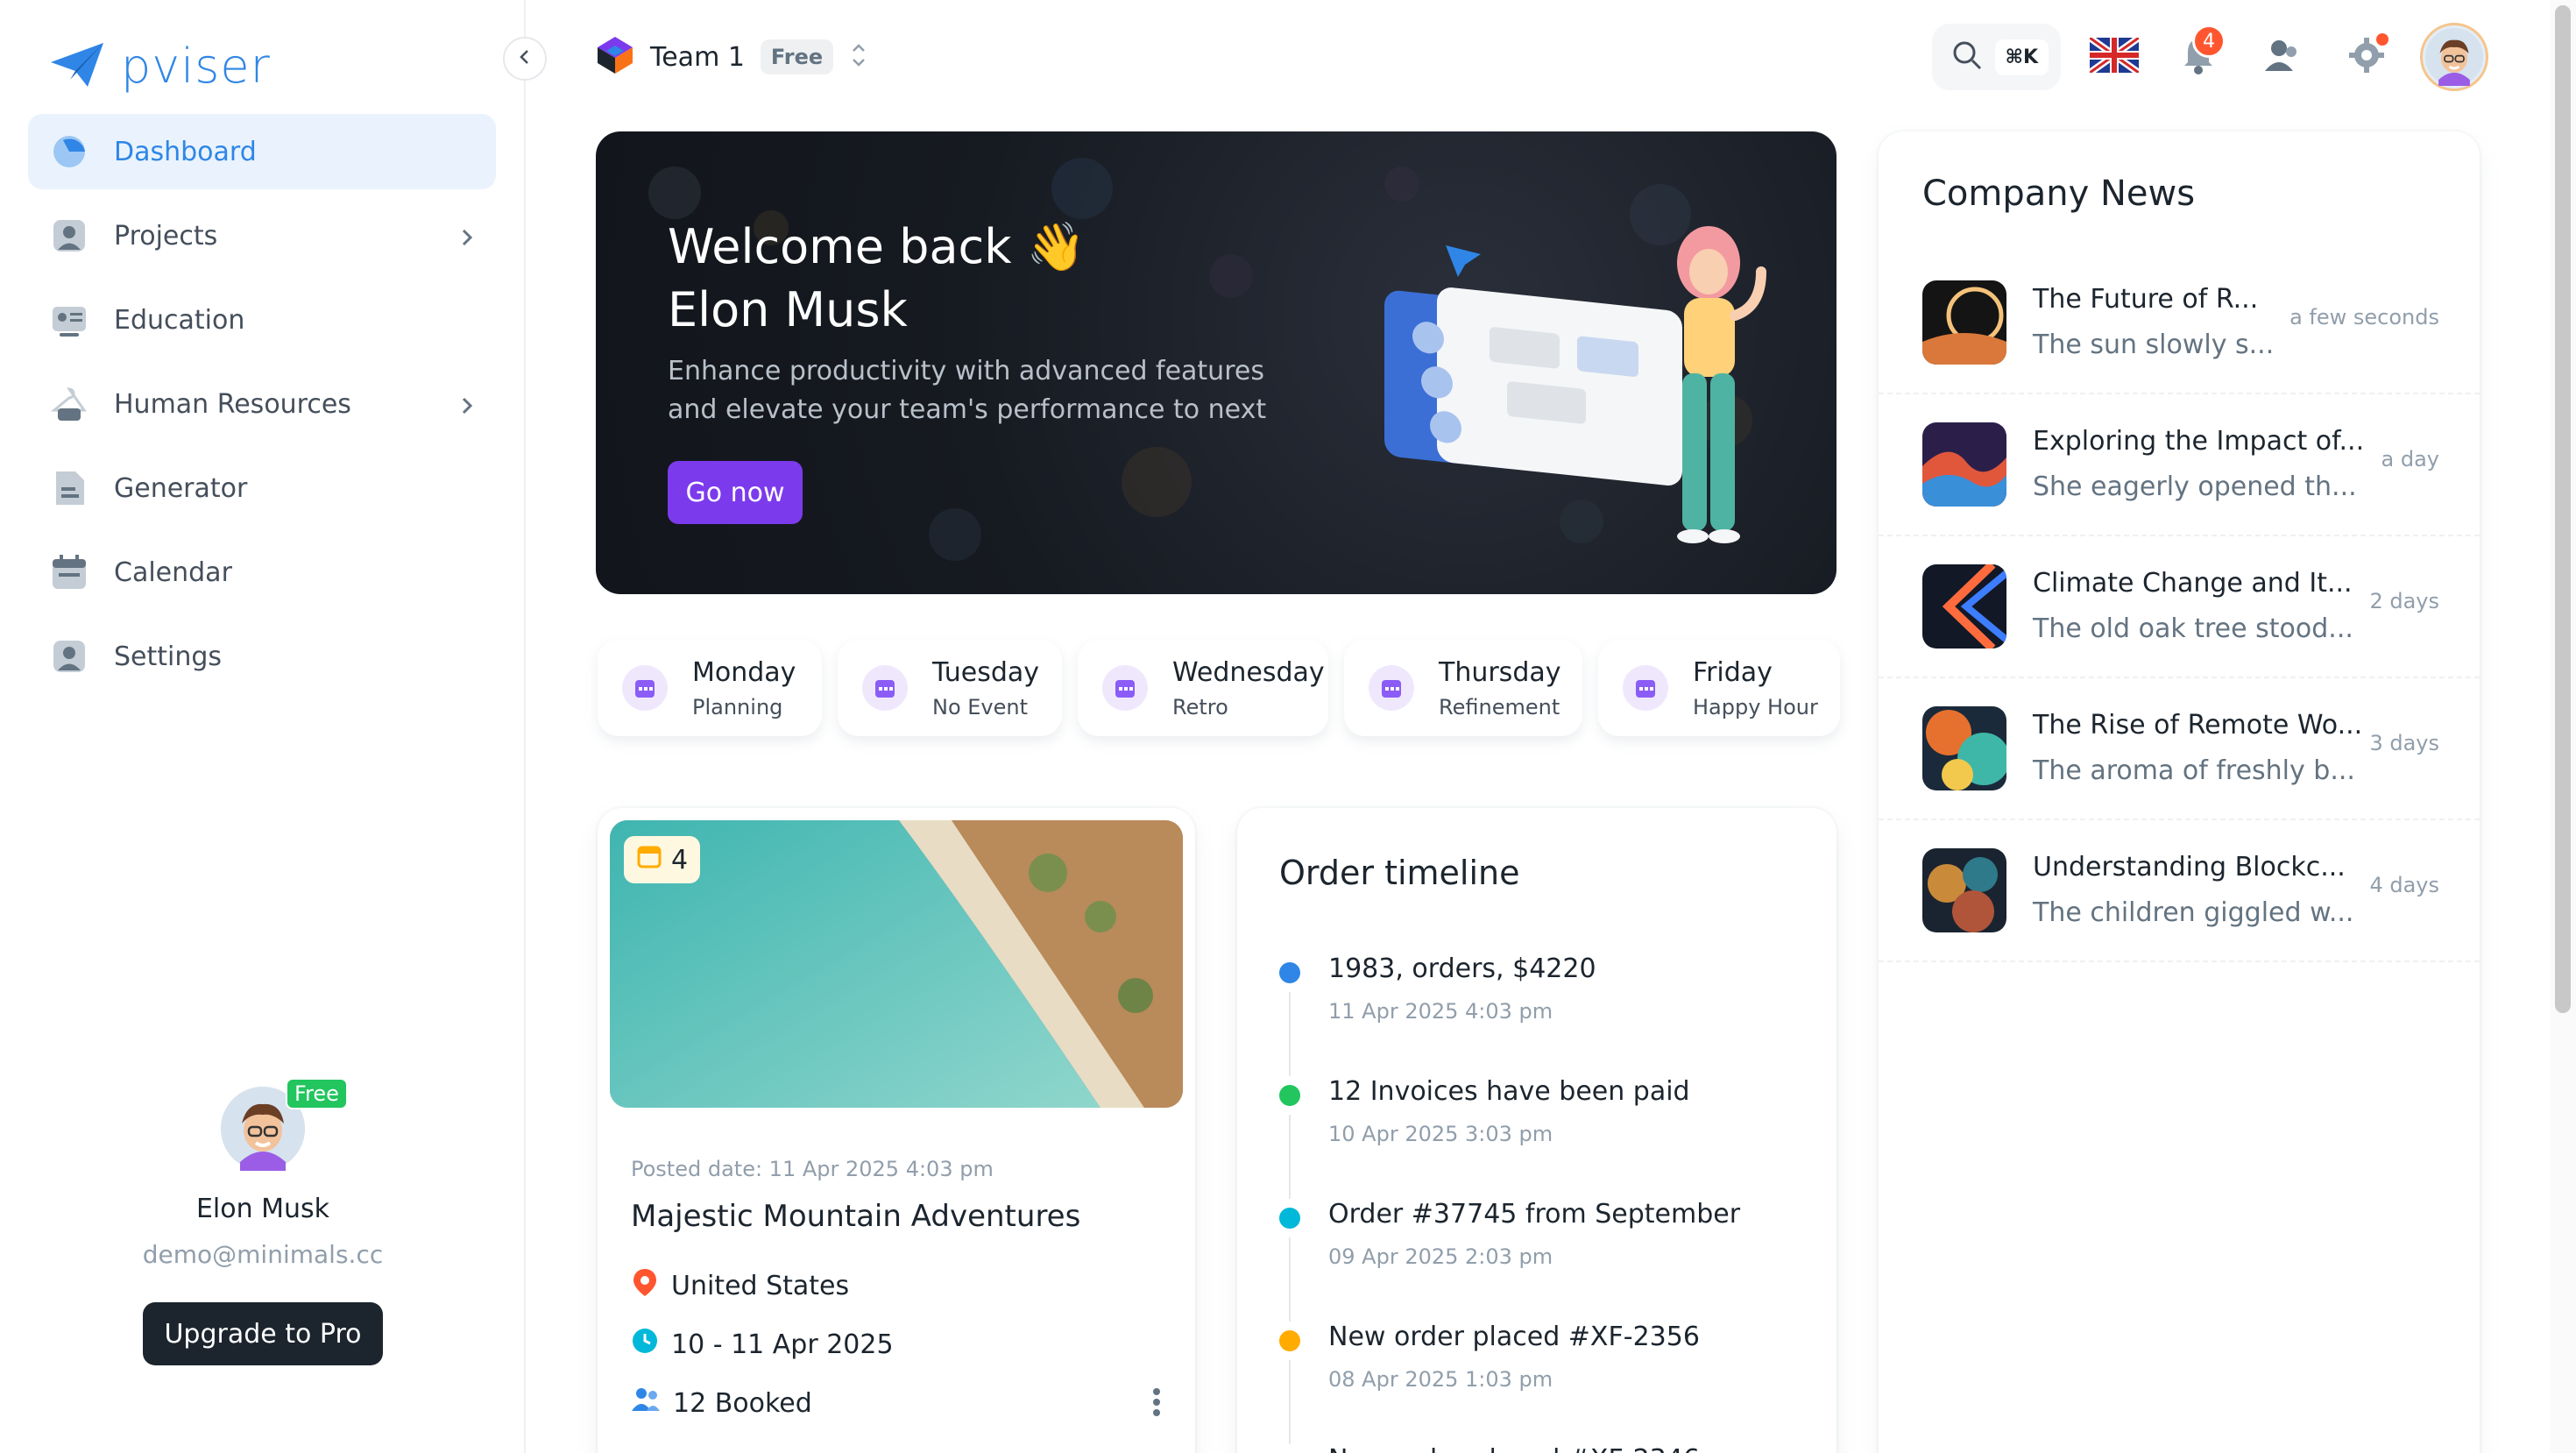 Image resolution: width=2576 pixels, height=1453 pixels. Describe the element at coordinates (1514, 1337) in the screenshot. I see `timeline-text: New order placed #XF-2356` at that location.